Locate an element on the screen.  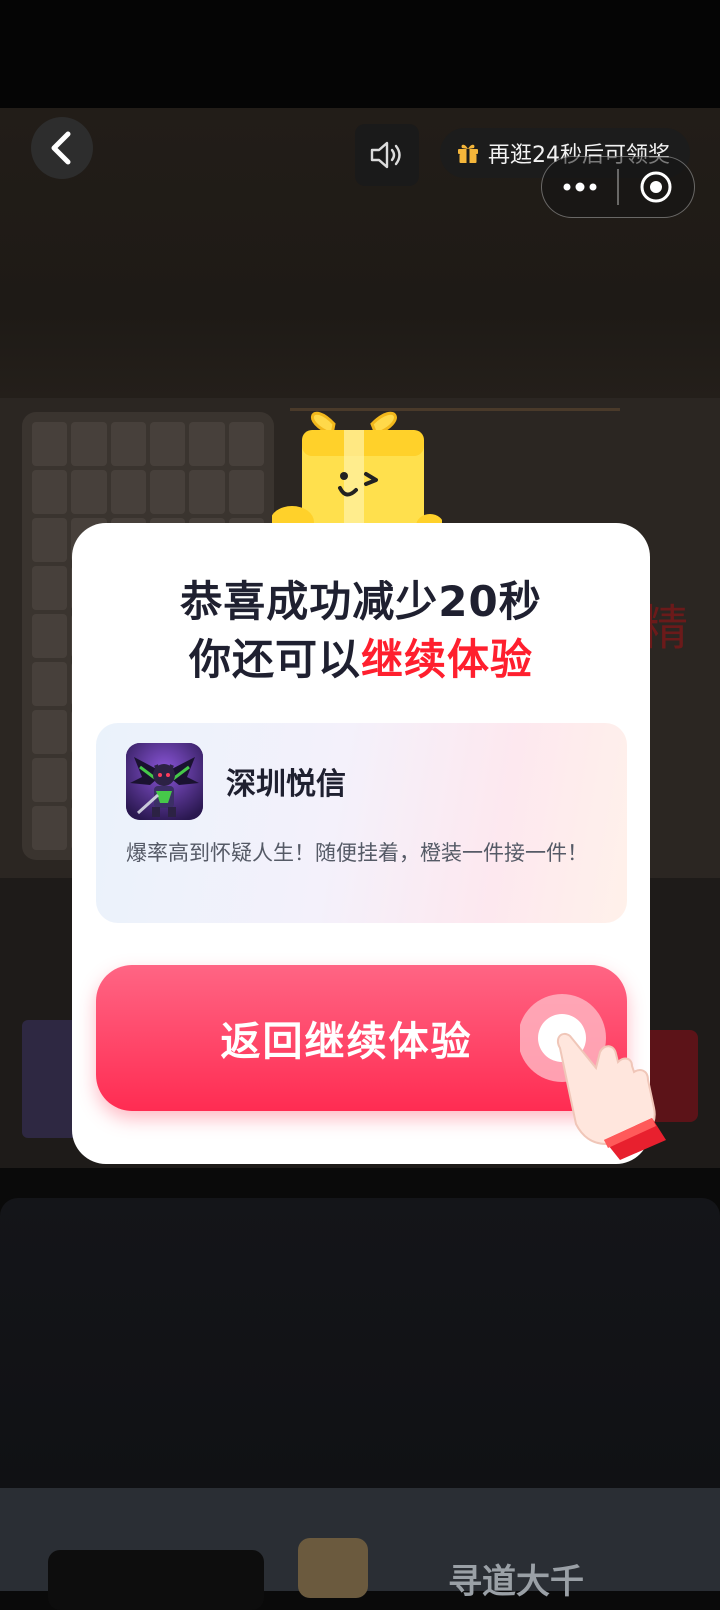
target-circle-icon is located at coordinates (656, 187).